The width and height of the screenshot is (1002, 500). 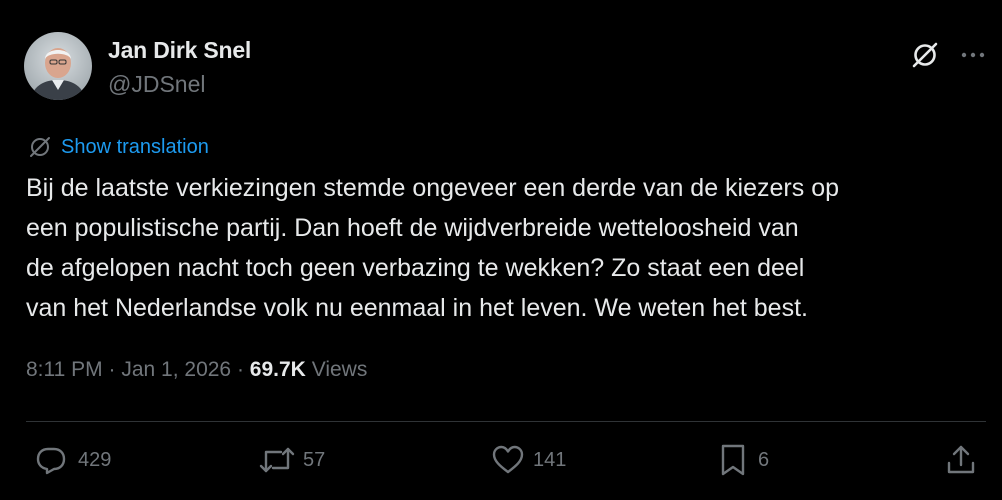 What do you see at coordinates (64, 369) in the screenshot?
I see `tweet-time: 8:11 PM` at bounding box center [64, 369].